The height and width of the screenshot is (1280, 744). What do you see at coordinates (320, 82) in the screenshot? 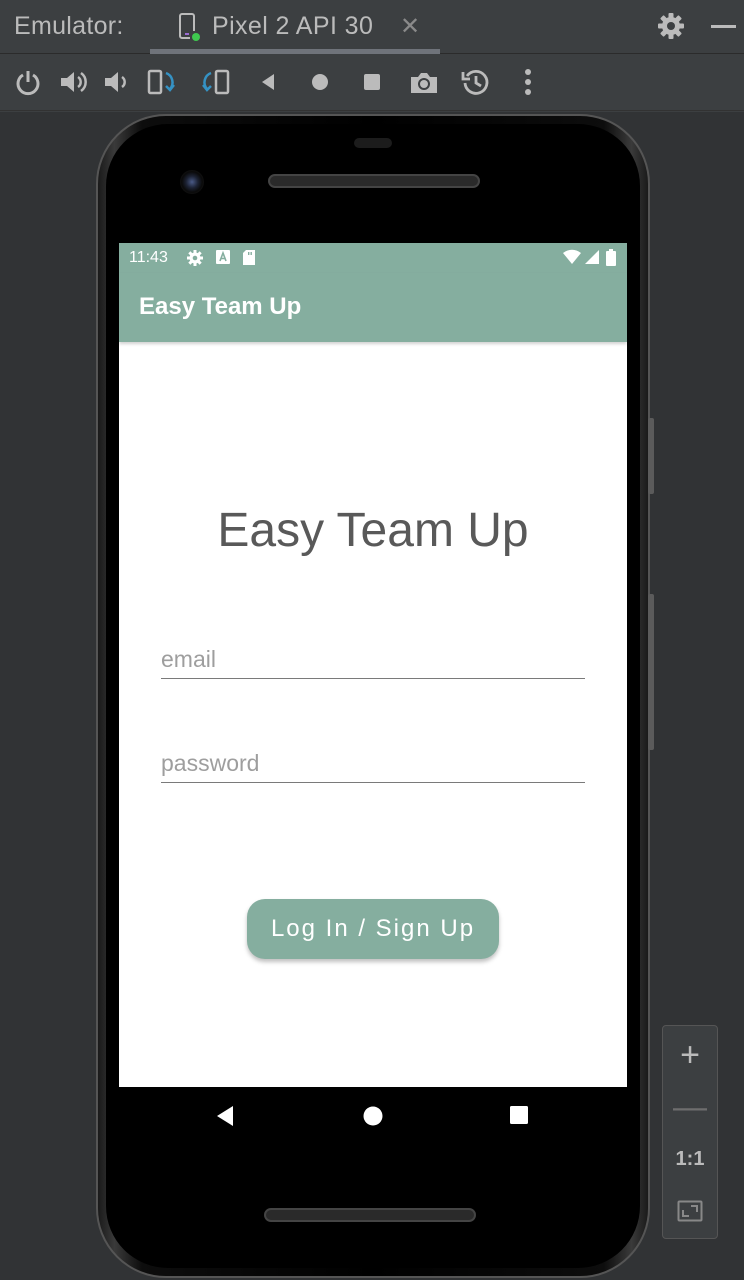
I see `home-icon` at bounding box center [320, 82].